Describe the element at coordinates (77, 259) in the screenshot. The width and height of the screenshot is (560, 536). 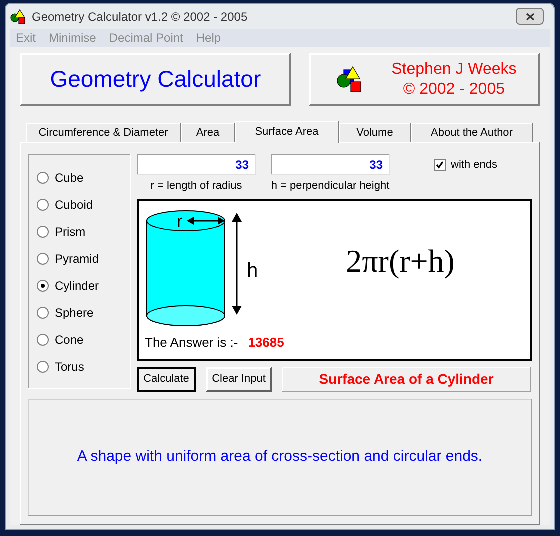
I see `radio-label: Pyramid` at that location.